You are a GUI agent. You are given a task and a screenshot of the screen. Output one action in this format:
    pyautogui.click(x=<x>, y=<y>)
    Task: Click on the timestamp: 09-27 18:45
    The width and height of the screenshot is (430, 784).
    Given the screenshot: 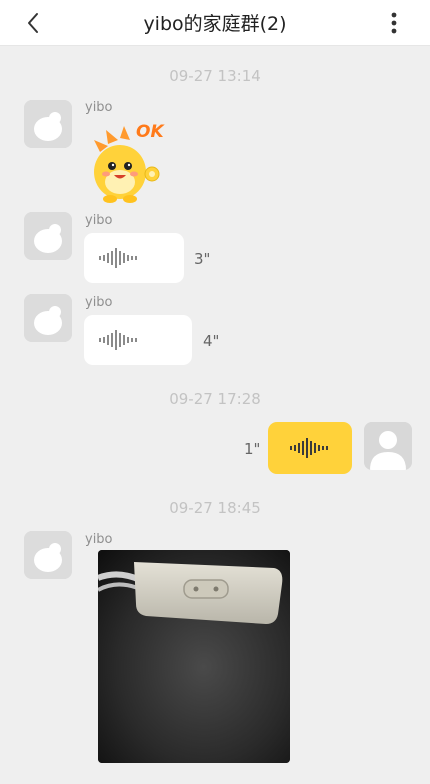 What is the action you would take?
    pyautogui.click(x=215, y=508)
    